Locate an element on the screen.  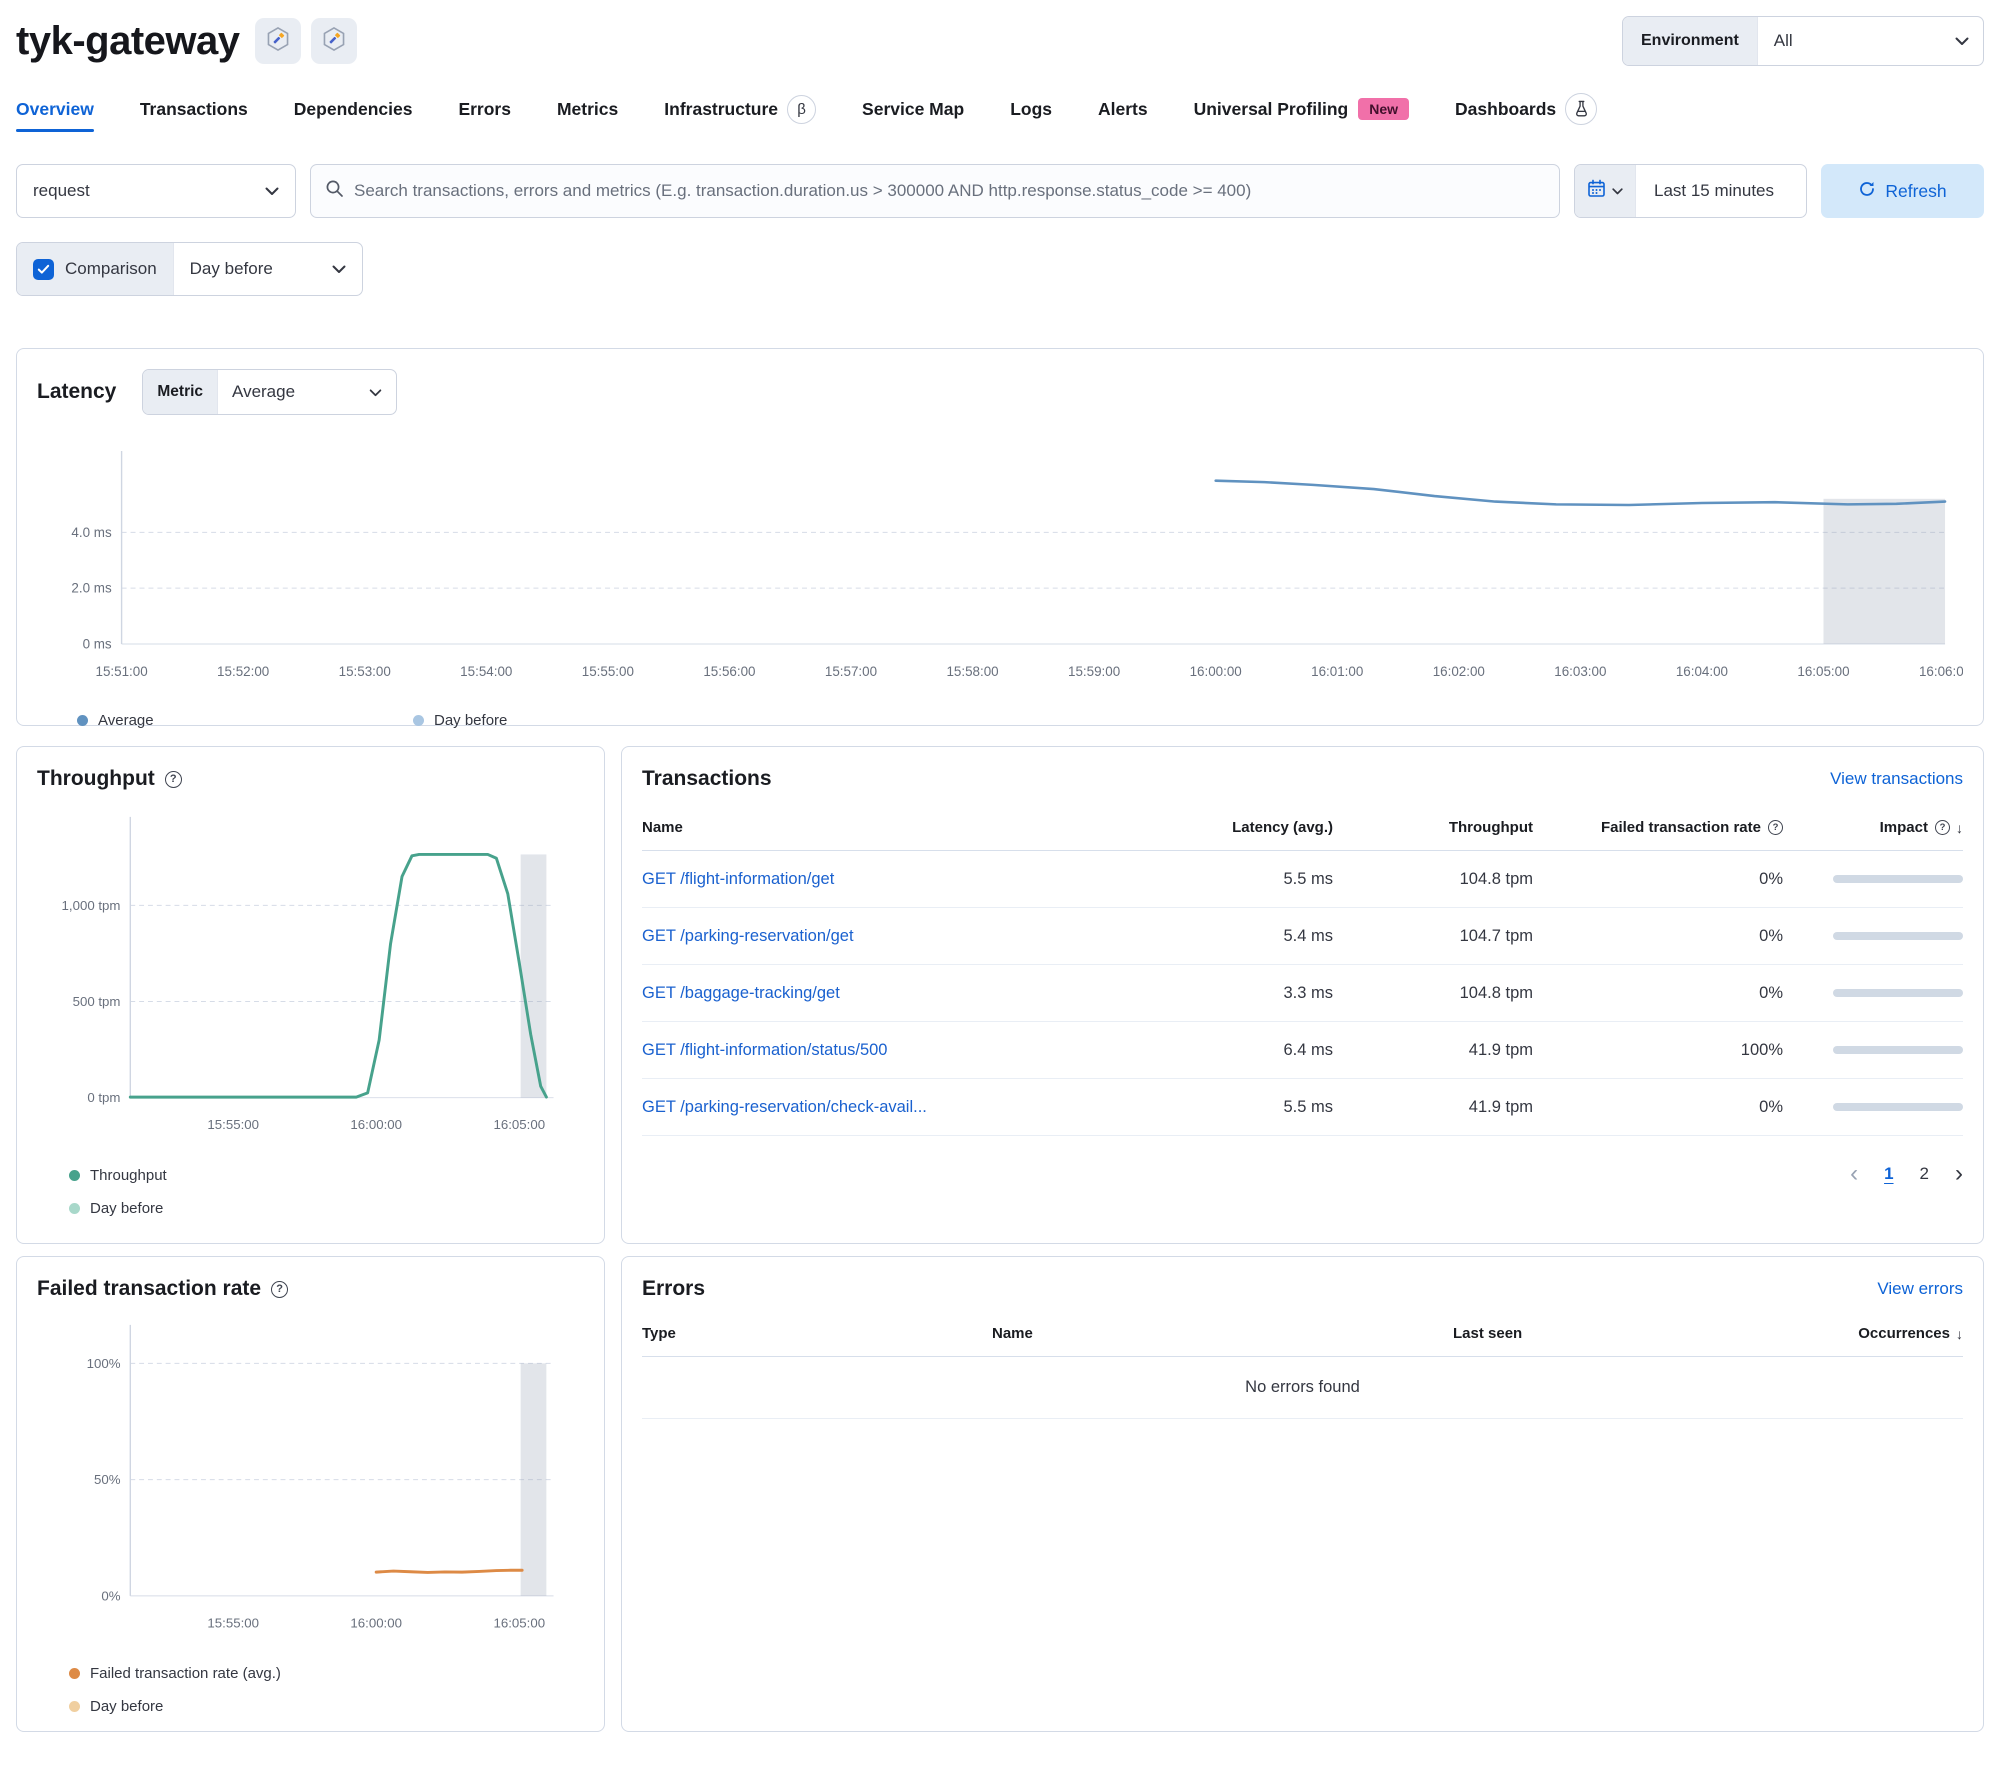
transaction-link: GET /flight-information/get is located at coordinates (738, 879).